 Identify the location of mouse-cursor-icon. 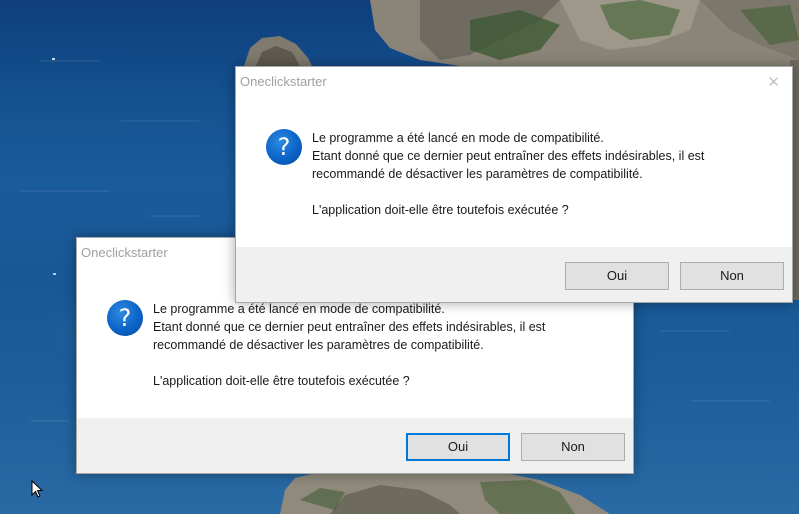
(37, 489).